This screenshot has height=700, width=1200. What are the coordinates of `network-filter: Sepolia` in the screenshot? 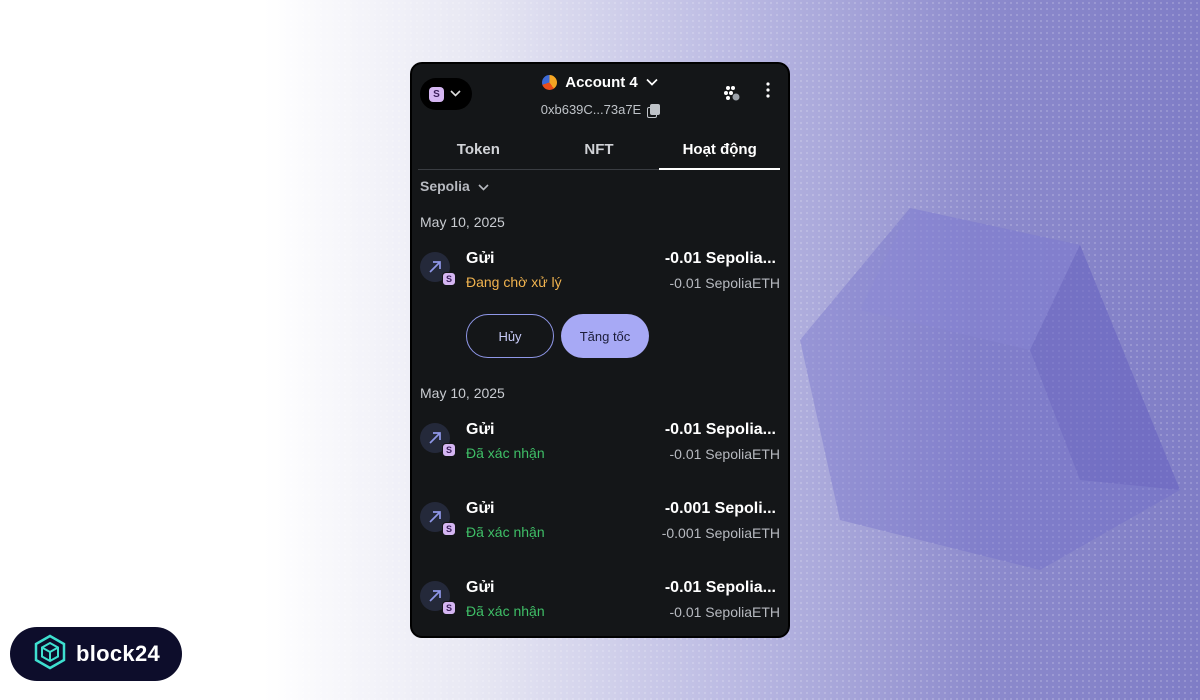 It's located at (454, 186).